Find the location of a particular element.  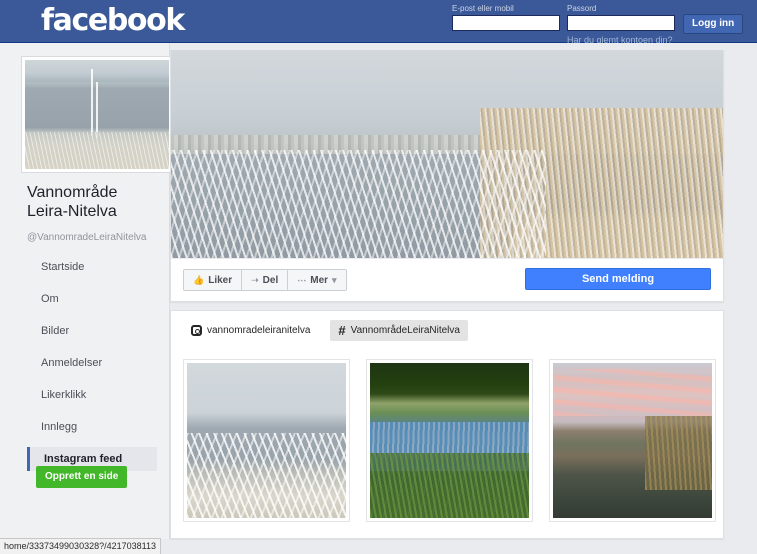

tab-instagram-account: vannomradeleiranitelva is located at coordinates (250, 330).